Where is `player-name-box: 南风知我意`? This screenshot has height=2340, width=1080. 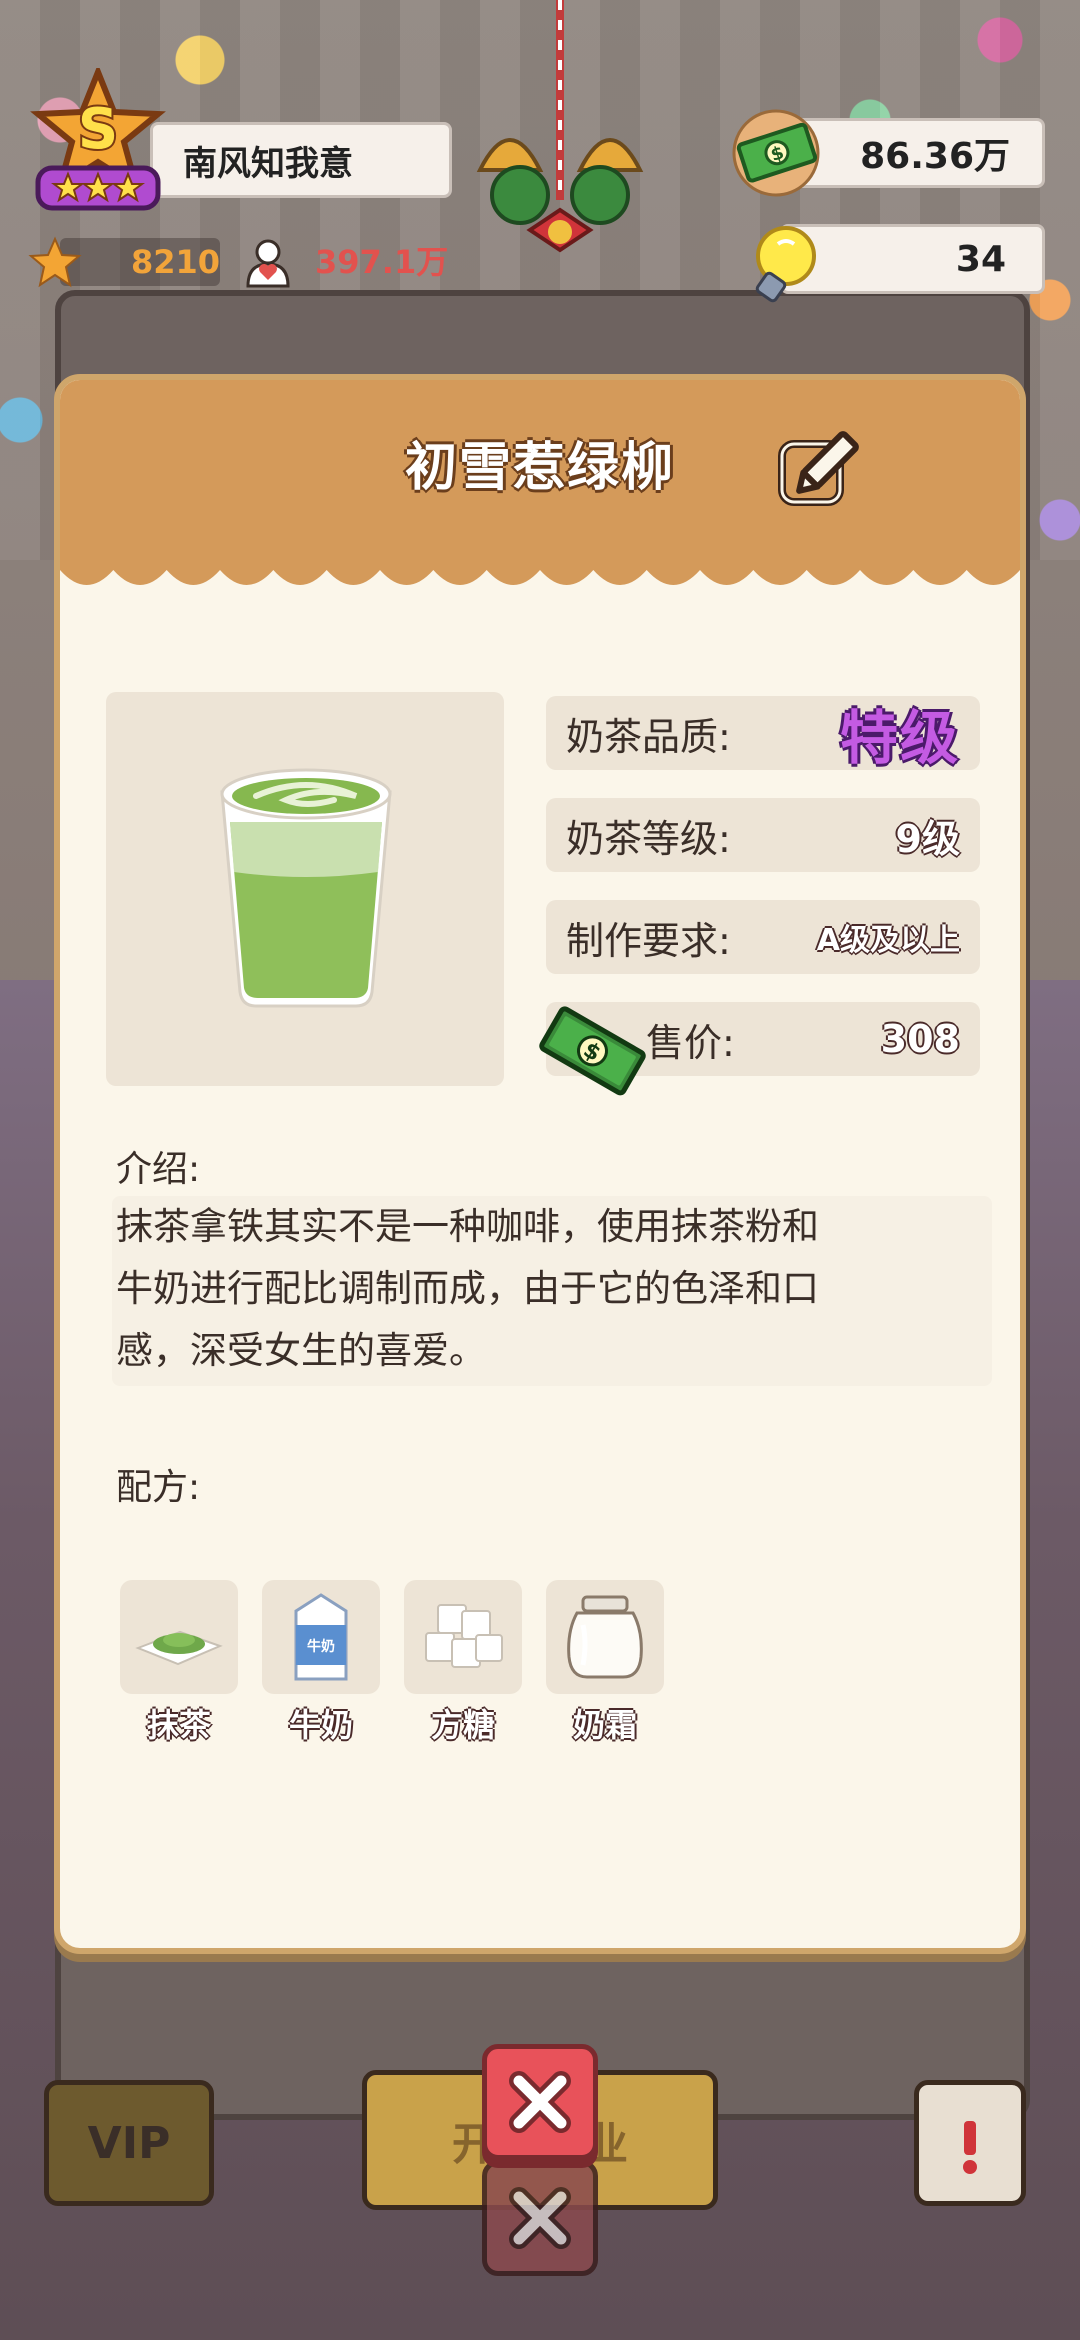
player-name-box: 南风知我意 is located at coordinates (301, 160).